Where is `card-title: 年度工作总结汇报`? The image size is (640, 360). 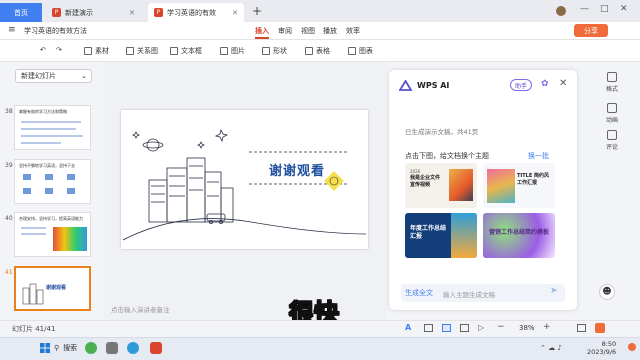 card-title: 年度工作总结汇报 is located at coordinates (428, 232).